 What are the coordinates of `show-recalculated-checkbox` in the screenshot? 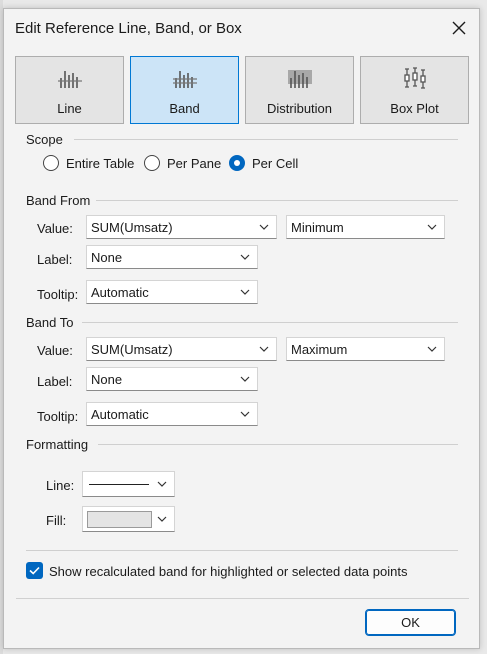 It's located at (34, 570).